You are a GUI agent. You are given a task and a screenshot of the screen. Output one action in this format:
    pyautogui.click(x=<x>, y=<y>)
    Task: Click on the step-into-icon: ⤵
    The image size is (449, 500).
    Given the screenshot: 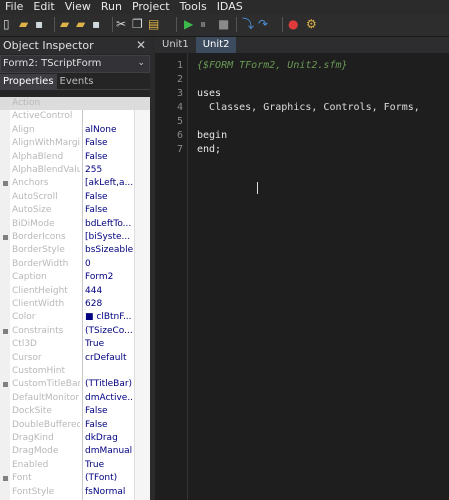 What is the action you would take?
    pyautogui.click(x=249, y=24)
    